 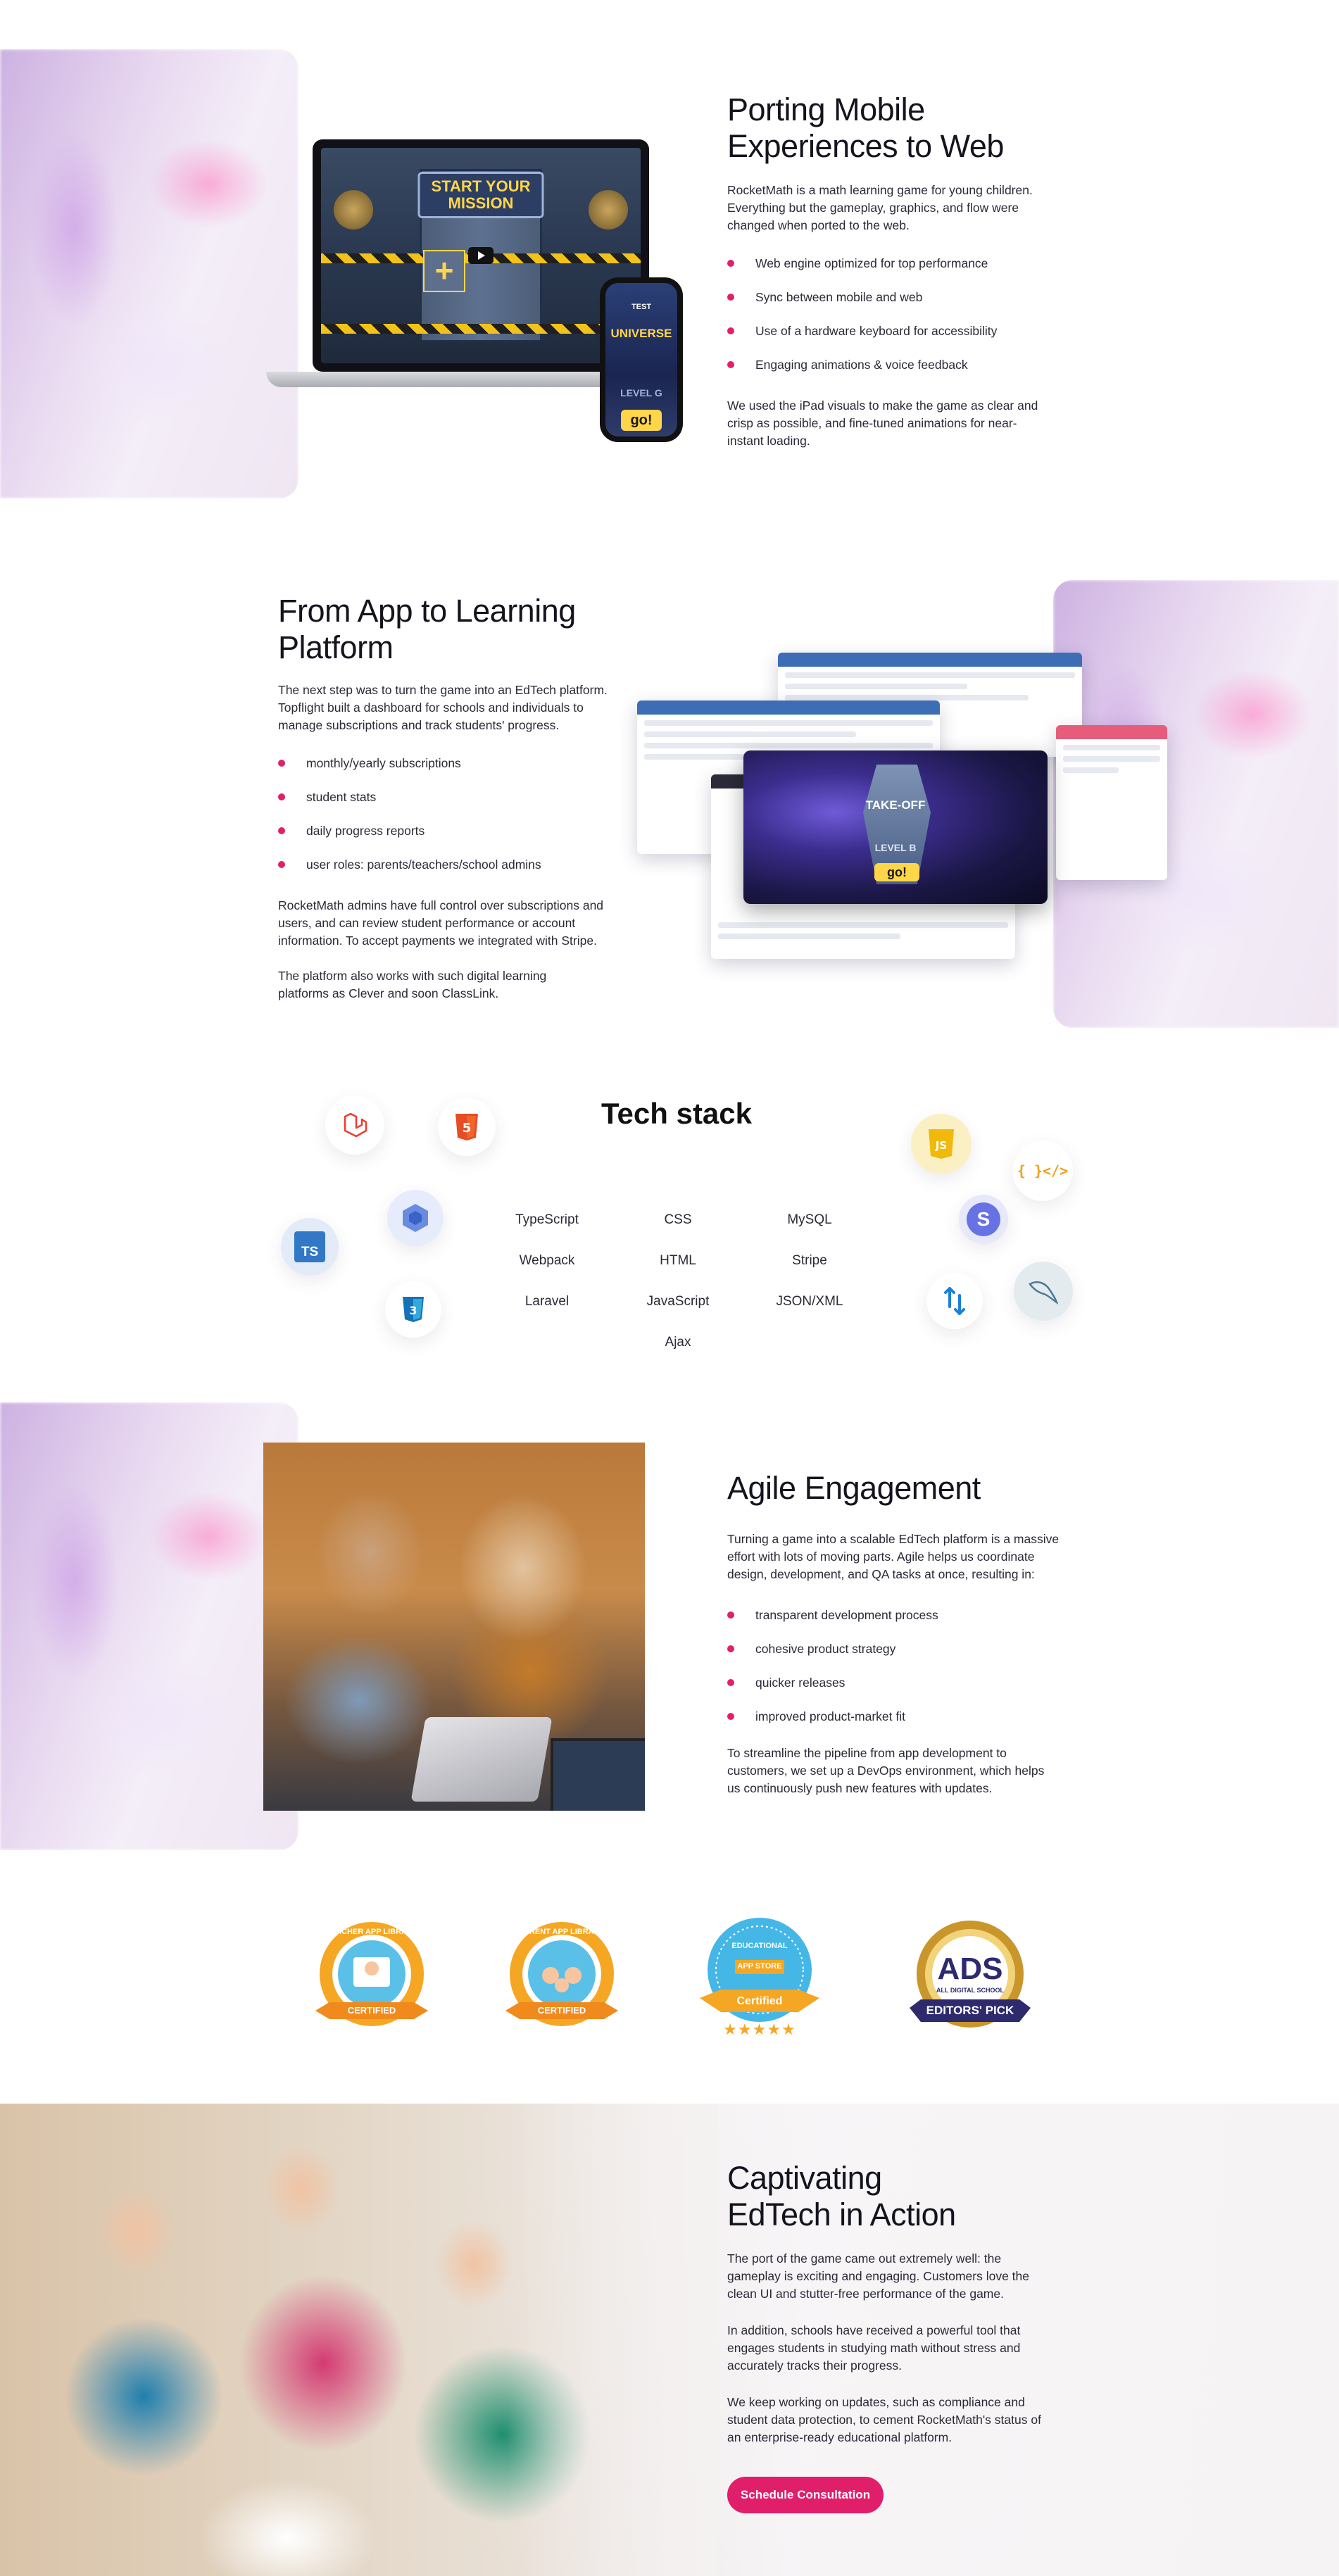 I want to click on play-icon, so click(x=481, y=255).